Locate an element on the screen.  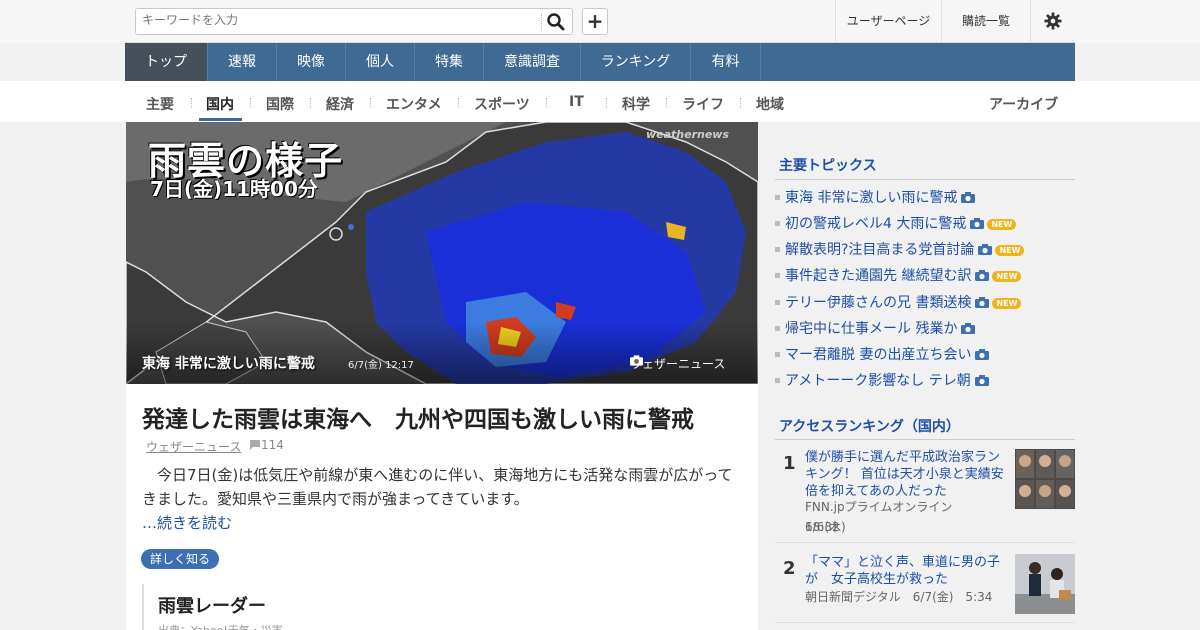
topic-text: 初の警戒レベル4 大雨に警戒 is located at coordinates (875, 224).